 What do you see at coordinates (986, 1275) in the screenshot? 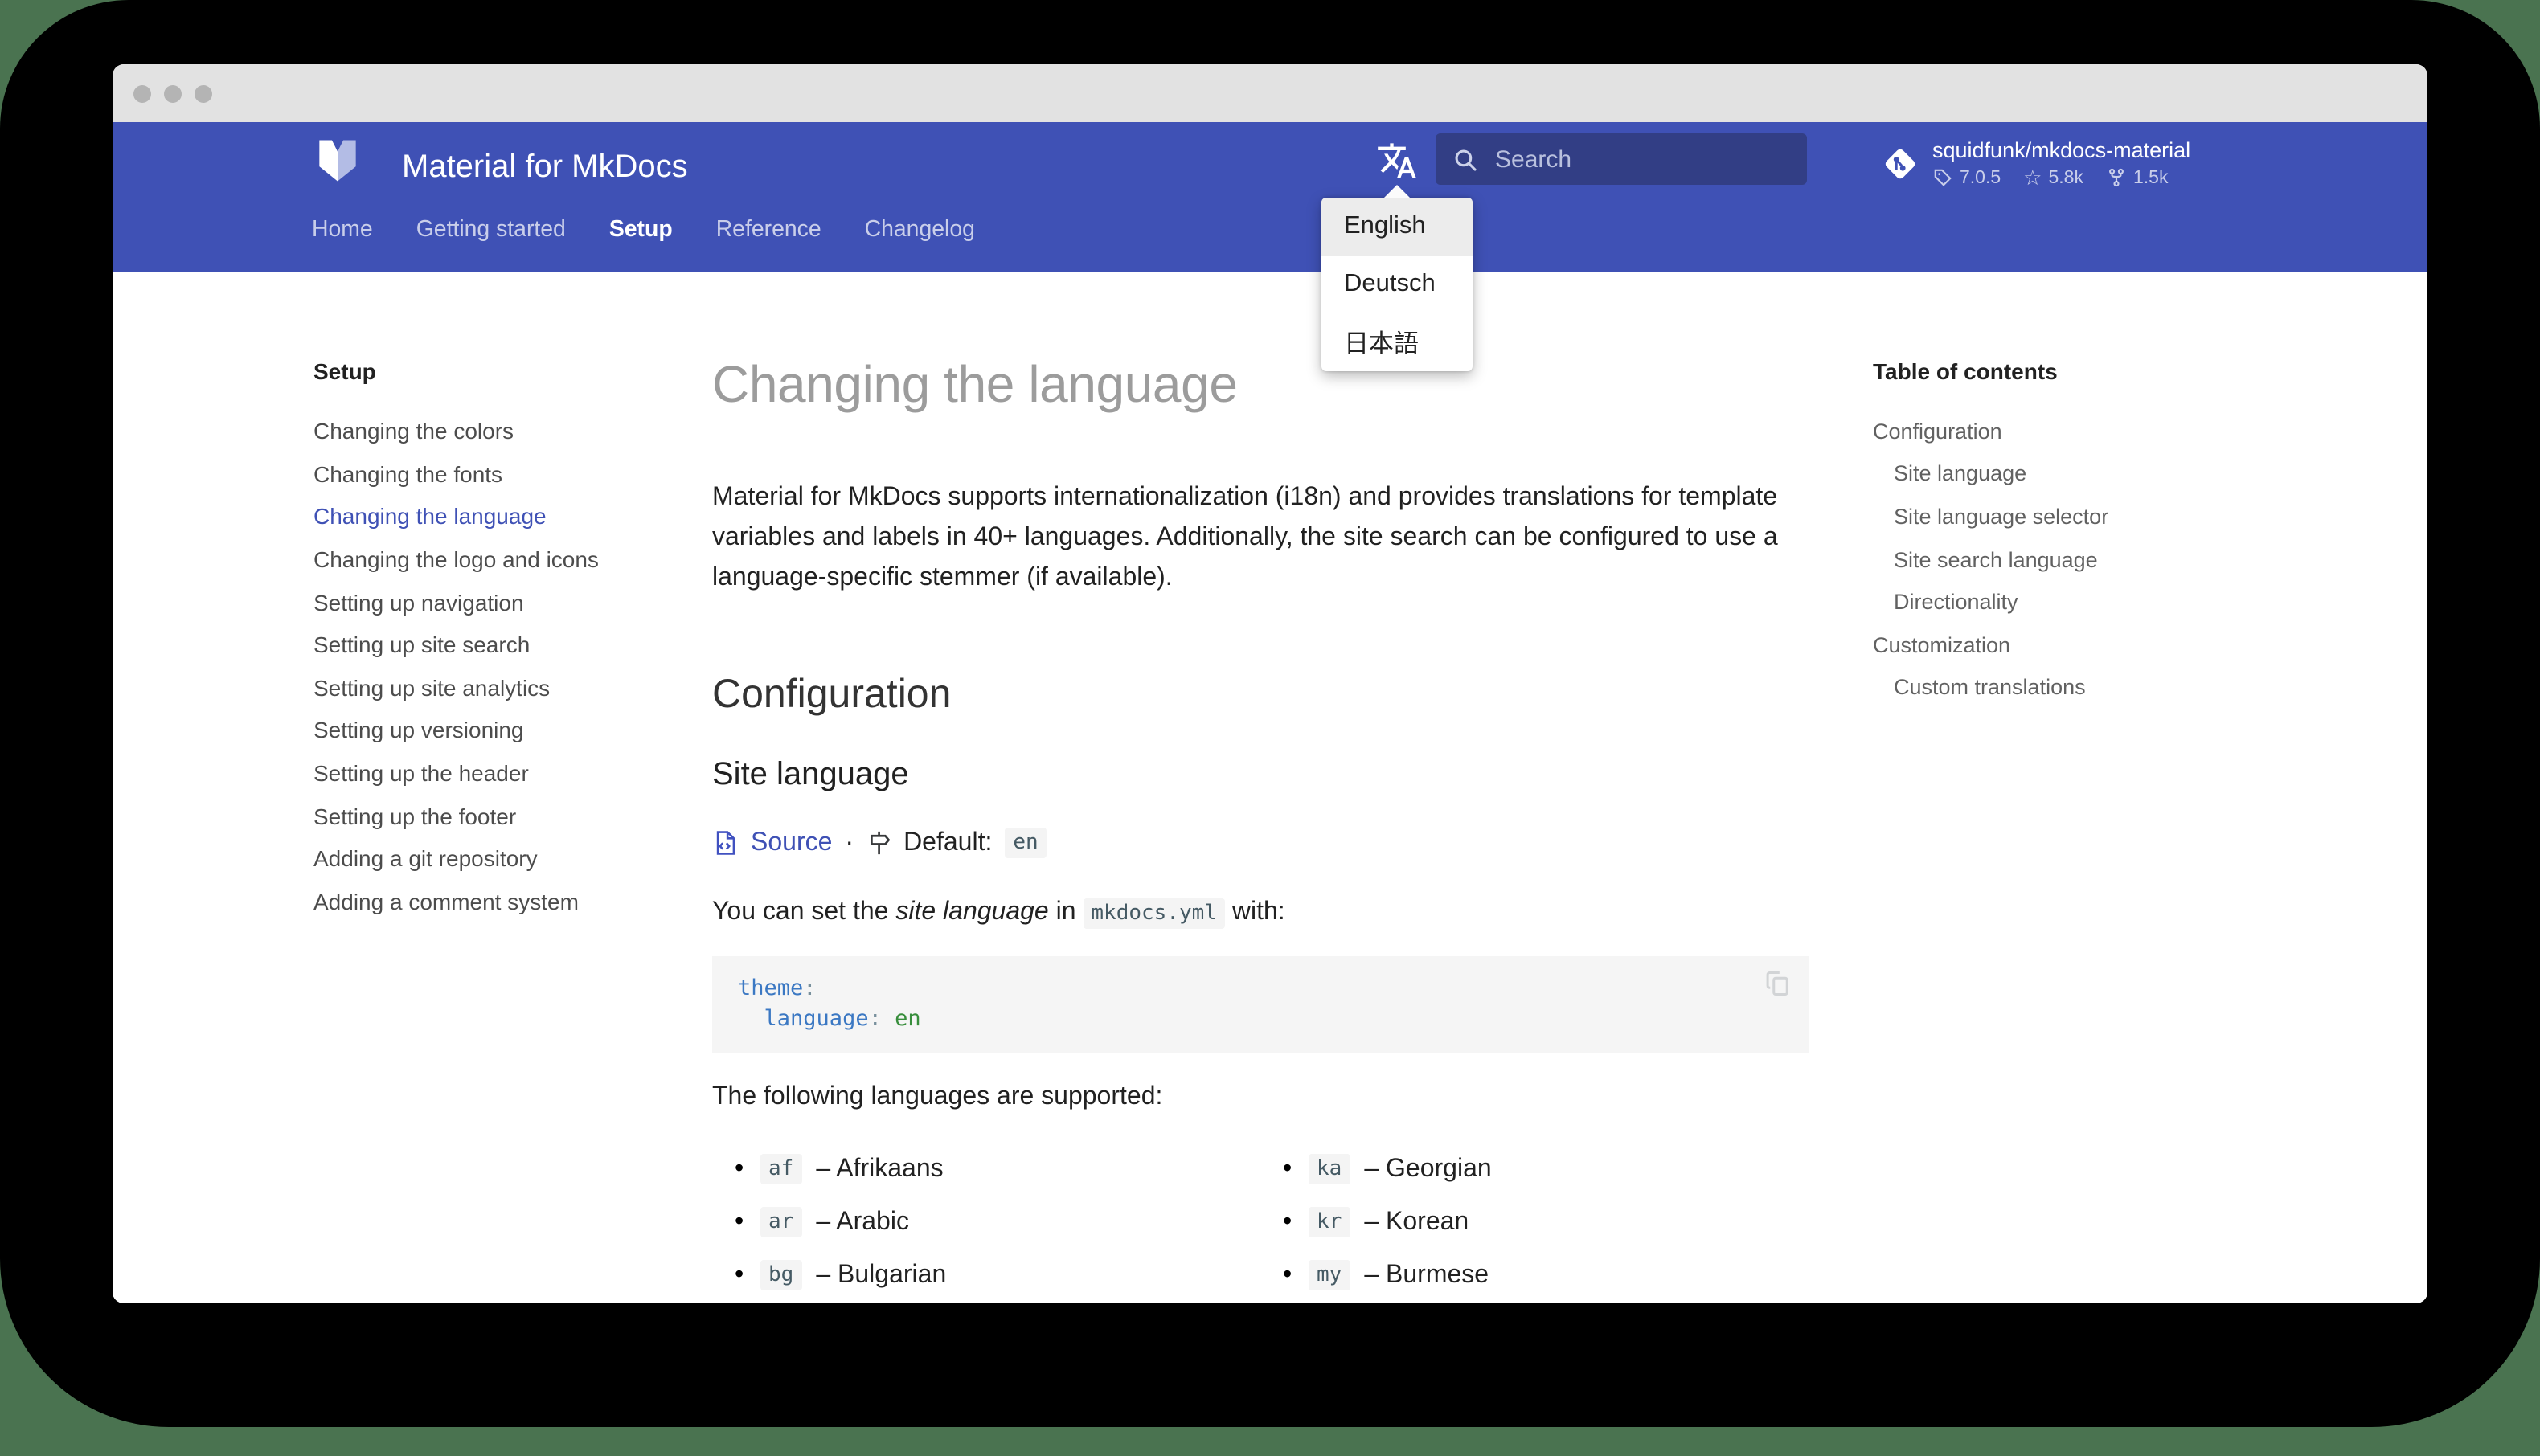
I see `language-list-item: bg – Bulgarian` at bounding box center [986, 1275].